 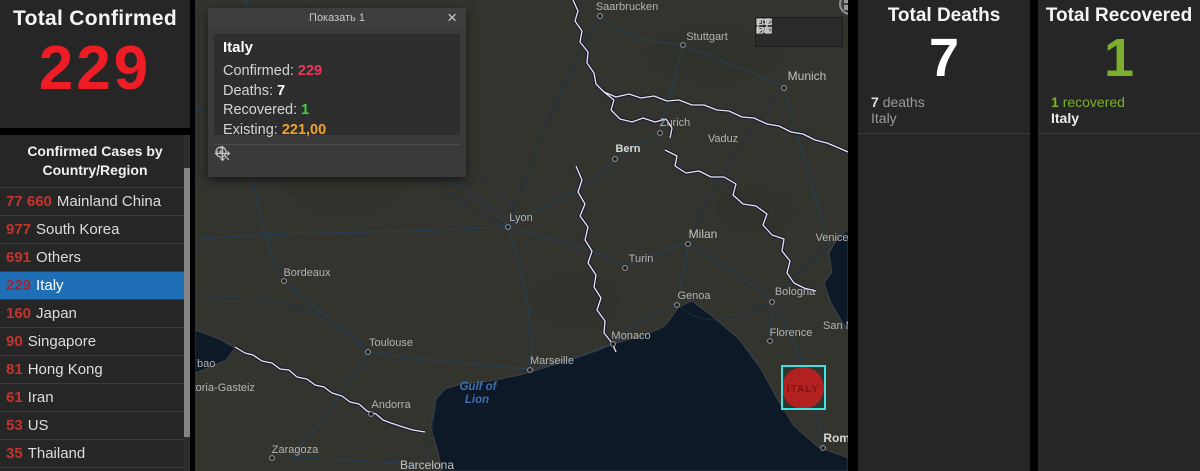 I want to click on legend-icon, so click(x=783, y=30).